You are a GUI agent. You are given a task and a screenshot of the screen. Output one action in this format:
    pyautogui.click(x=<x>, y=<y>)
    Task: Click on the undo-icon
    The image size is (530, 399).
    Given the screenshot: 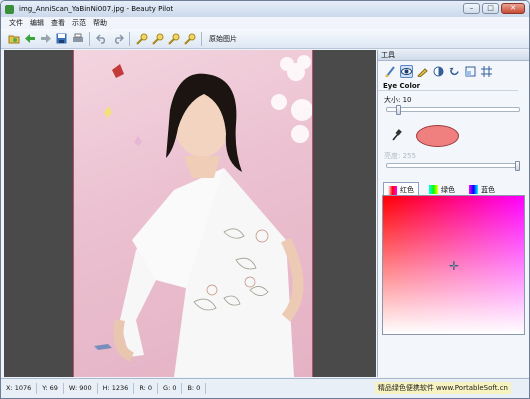 What is the action you would take?
    pyautogui.click(x=101, y=38)
    